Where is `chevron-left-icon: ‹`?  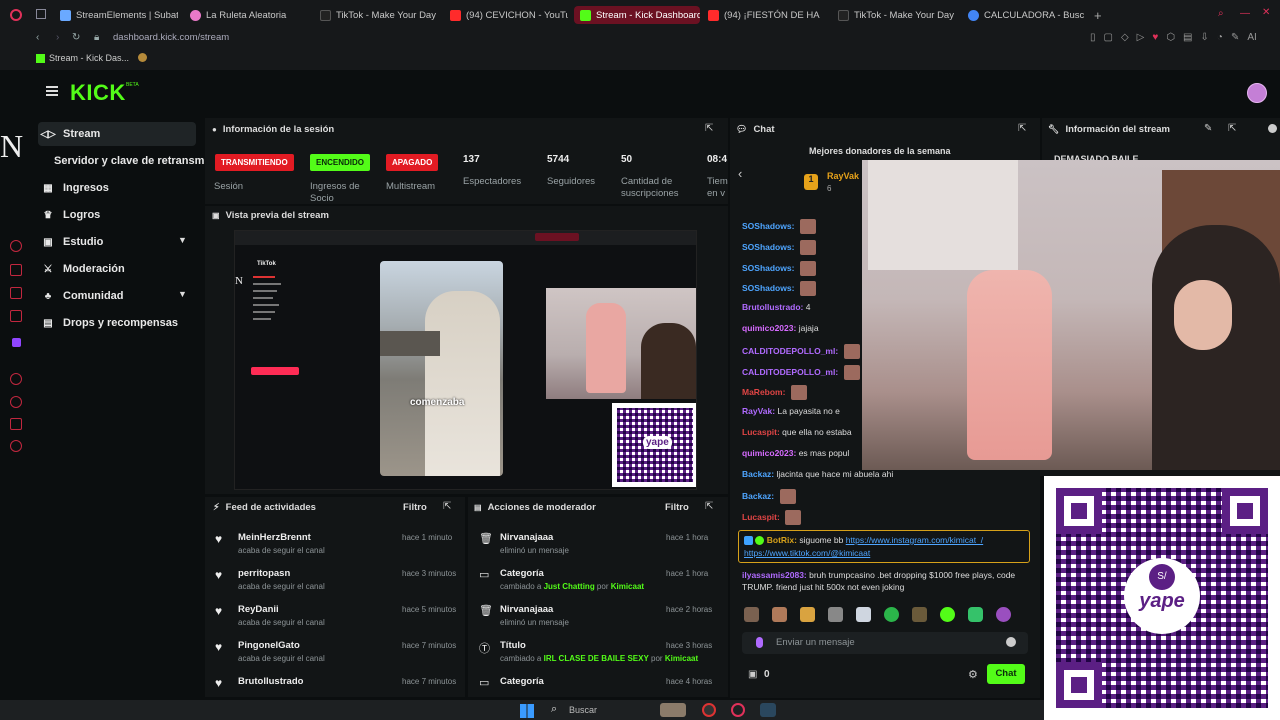 chevron-left-icon: ‹ is located at coordinates (740, 173).